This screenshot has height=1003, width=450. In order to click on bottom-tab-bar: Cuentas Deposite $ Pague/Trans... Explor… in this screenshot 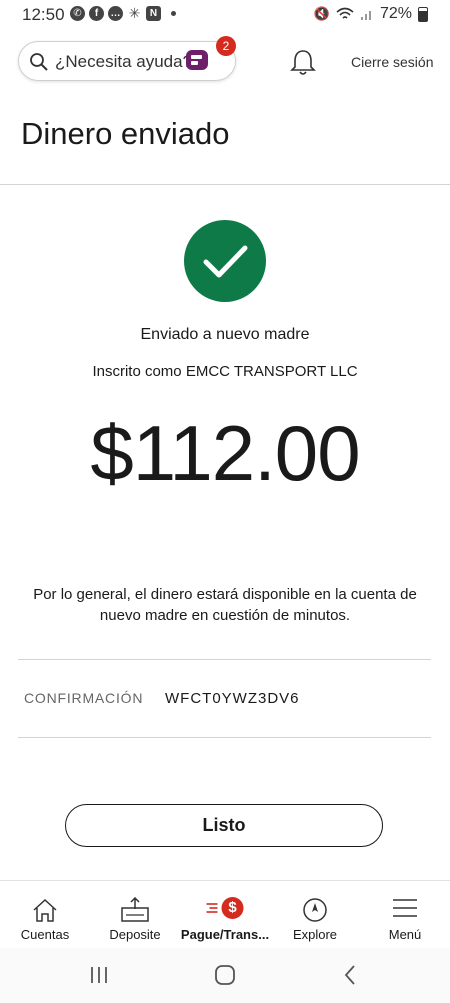, I will do `click(225, 914)`.